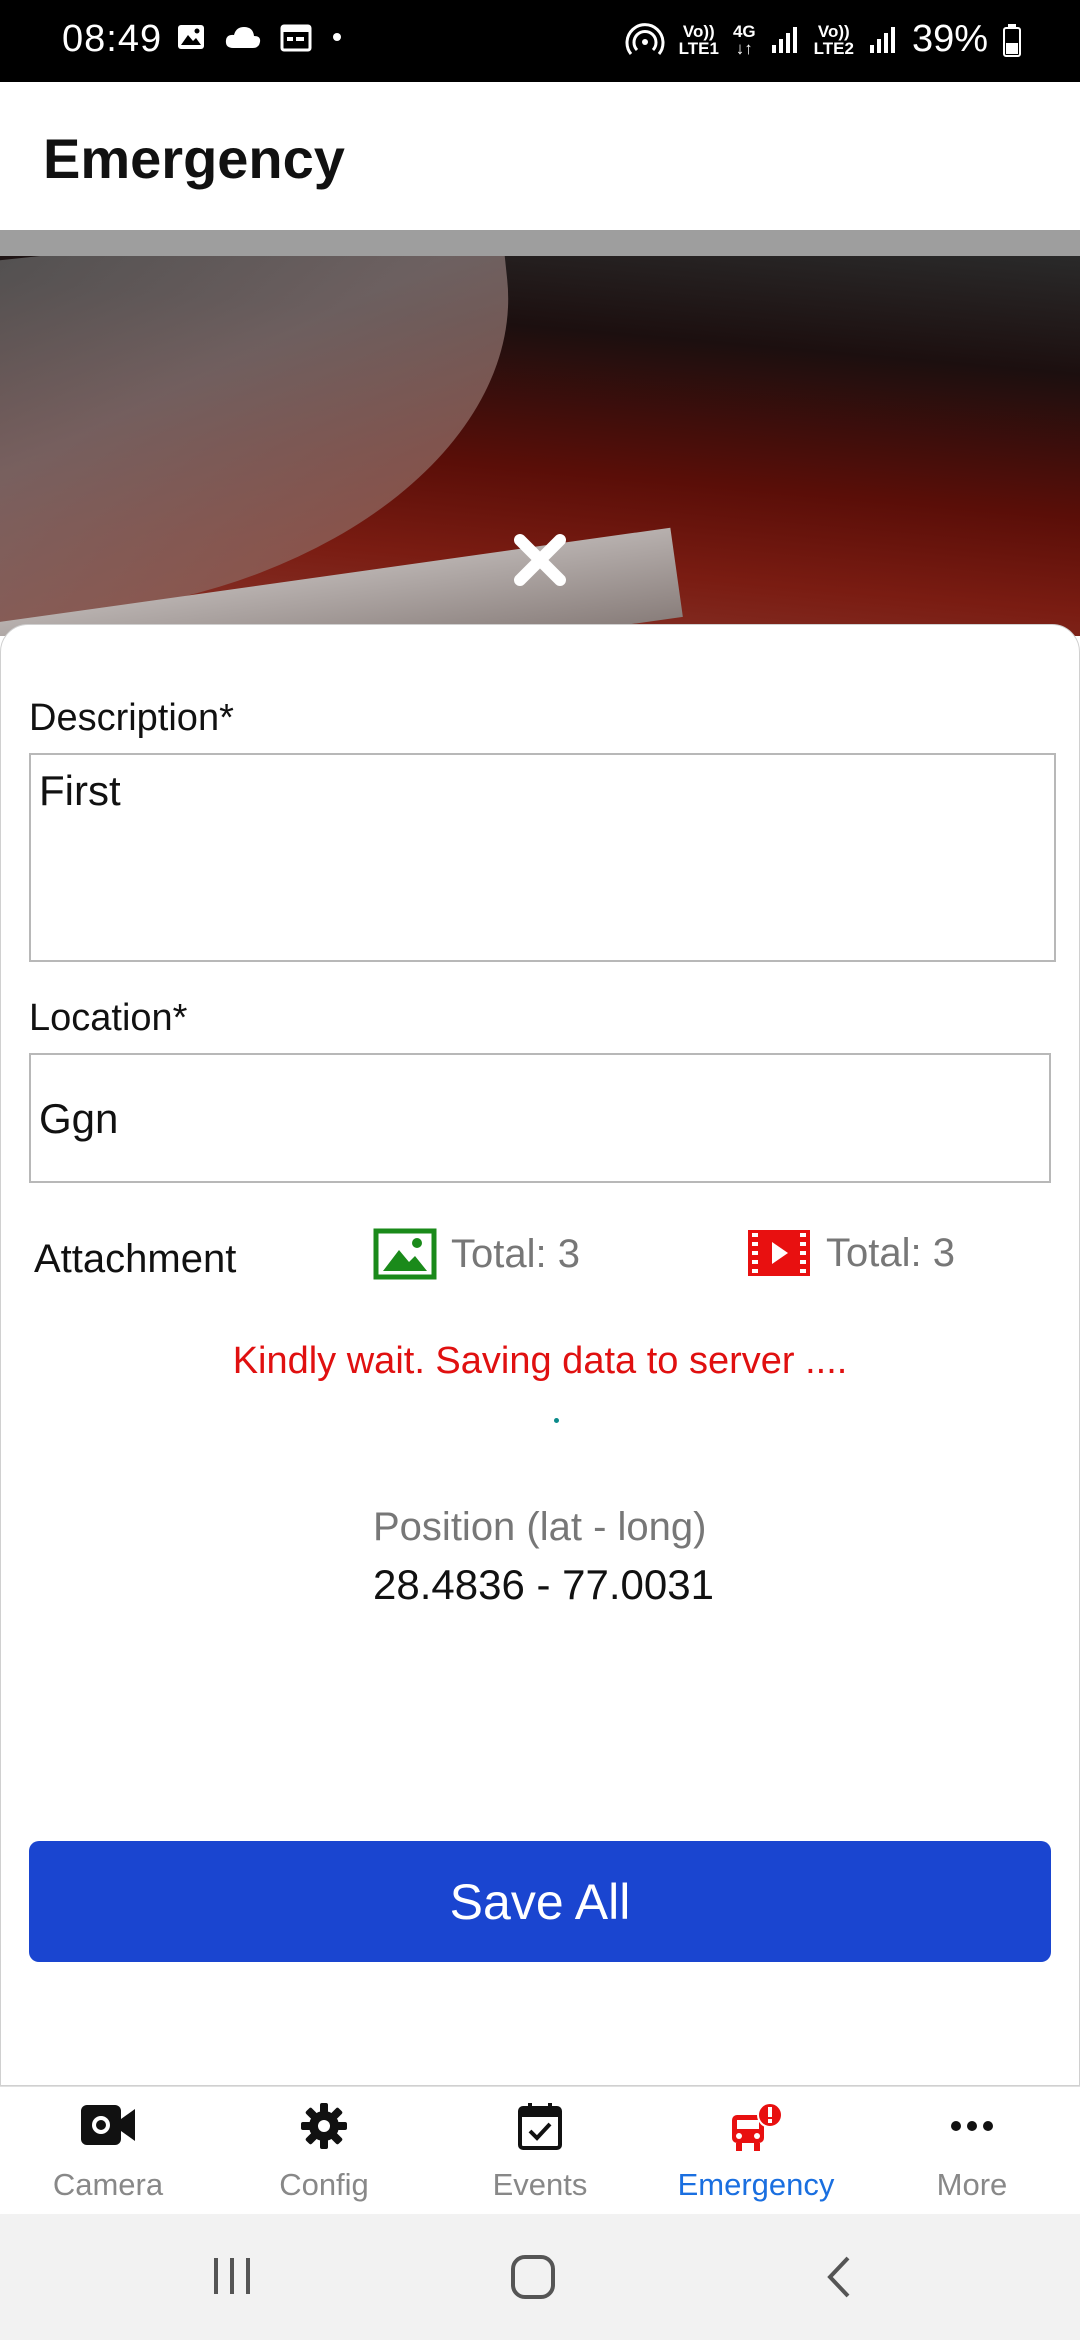 The image size is (1080, 2340). I want to click on system-navigation-bar, so click(540, 2277).